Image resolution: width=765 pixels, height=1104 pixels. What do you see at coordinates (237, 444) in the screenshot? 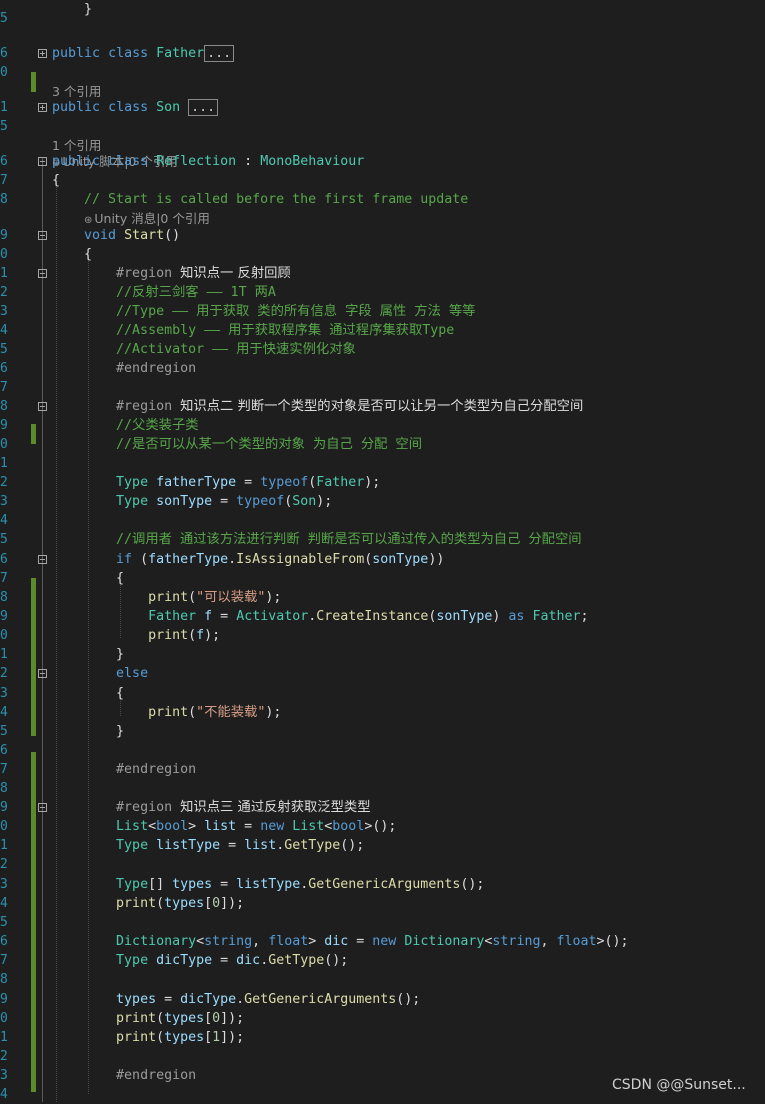
I see `token: //是否可以从某一个类型的对象 为自己 分配 空间` at bounding box center [237, 444].